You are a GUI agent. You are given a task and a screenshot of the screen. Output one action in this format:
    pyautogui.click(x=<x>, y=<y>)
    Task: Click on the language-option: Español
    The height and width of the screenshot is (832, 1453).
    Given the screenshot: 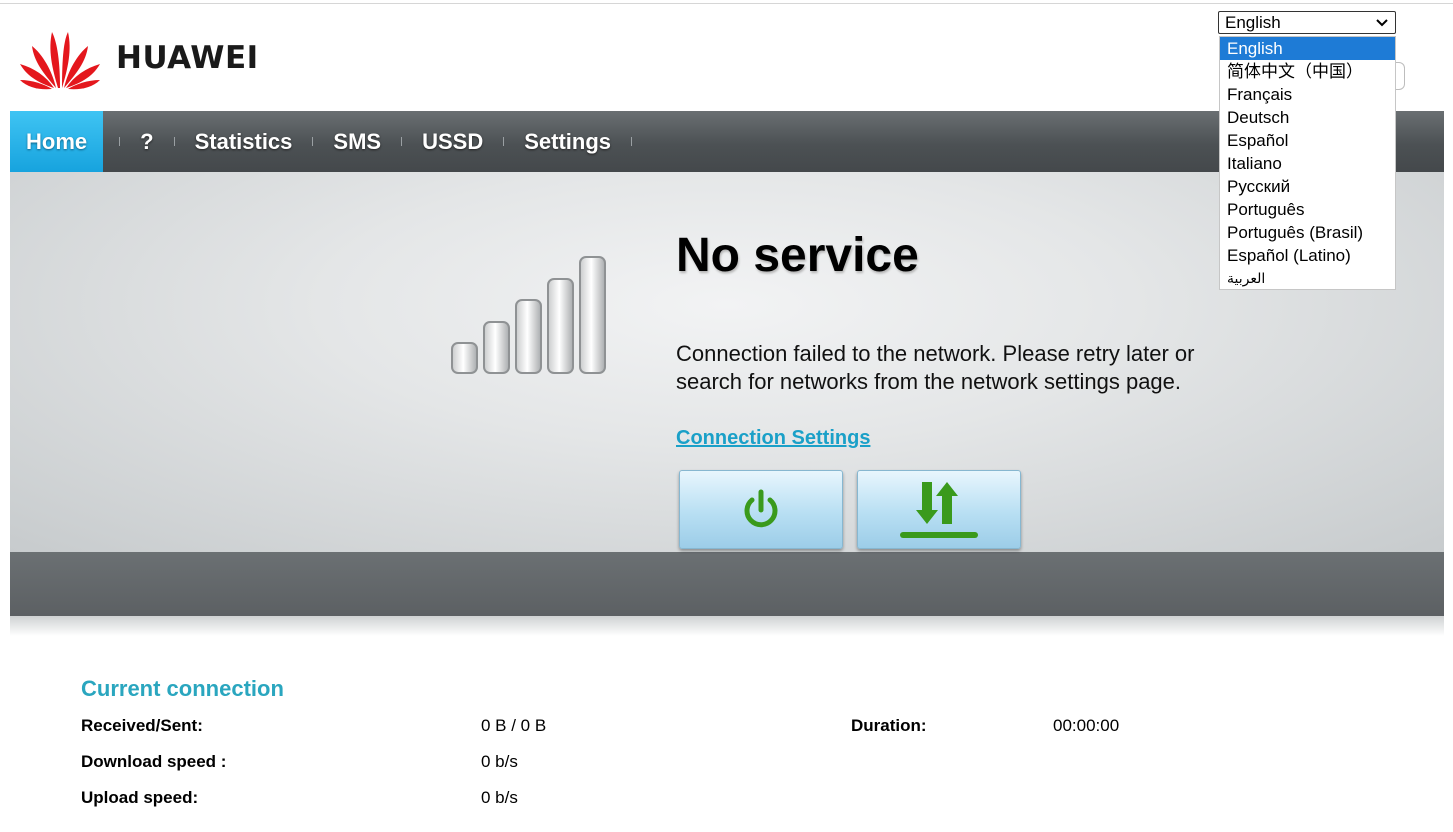 What is the action you would take?
    pyautogui.click(x=1307, y=140)
    